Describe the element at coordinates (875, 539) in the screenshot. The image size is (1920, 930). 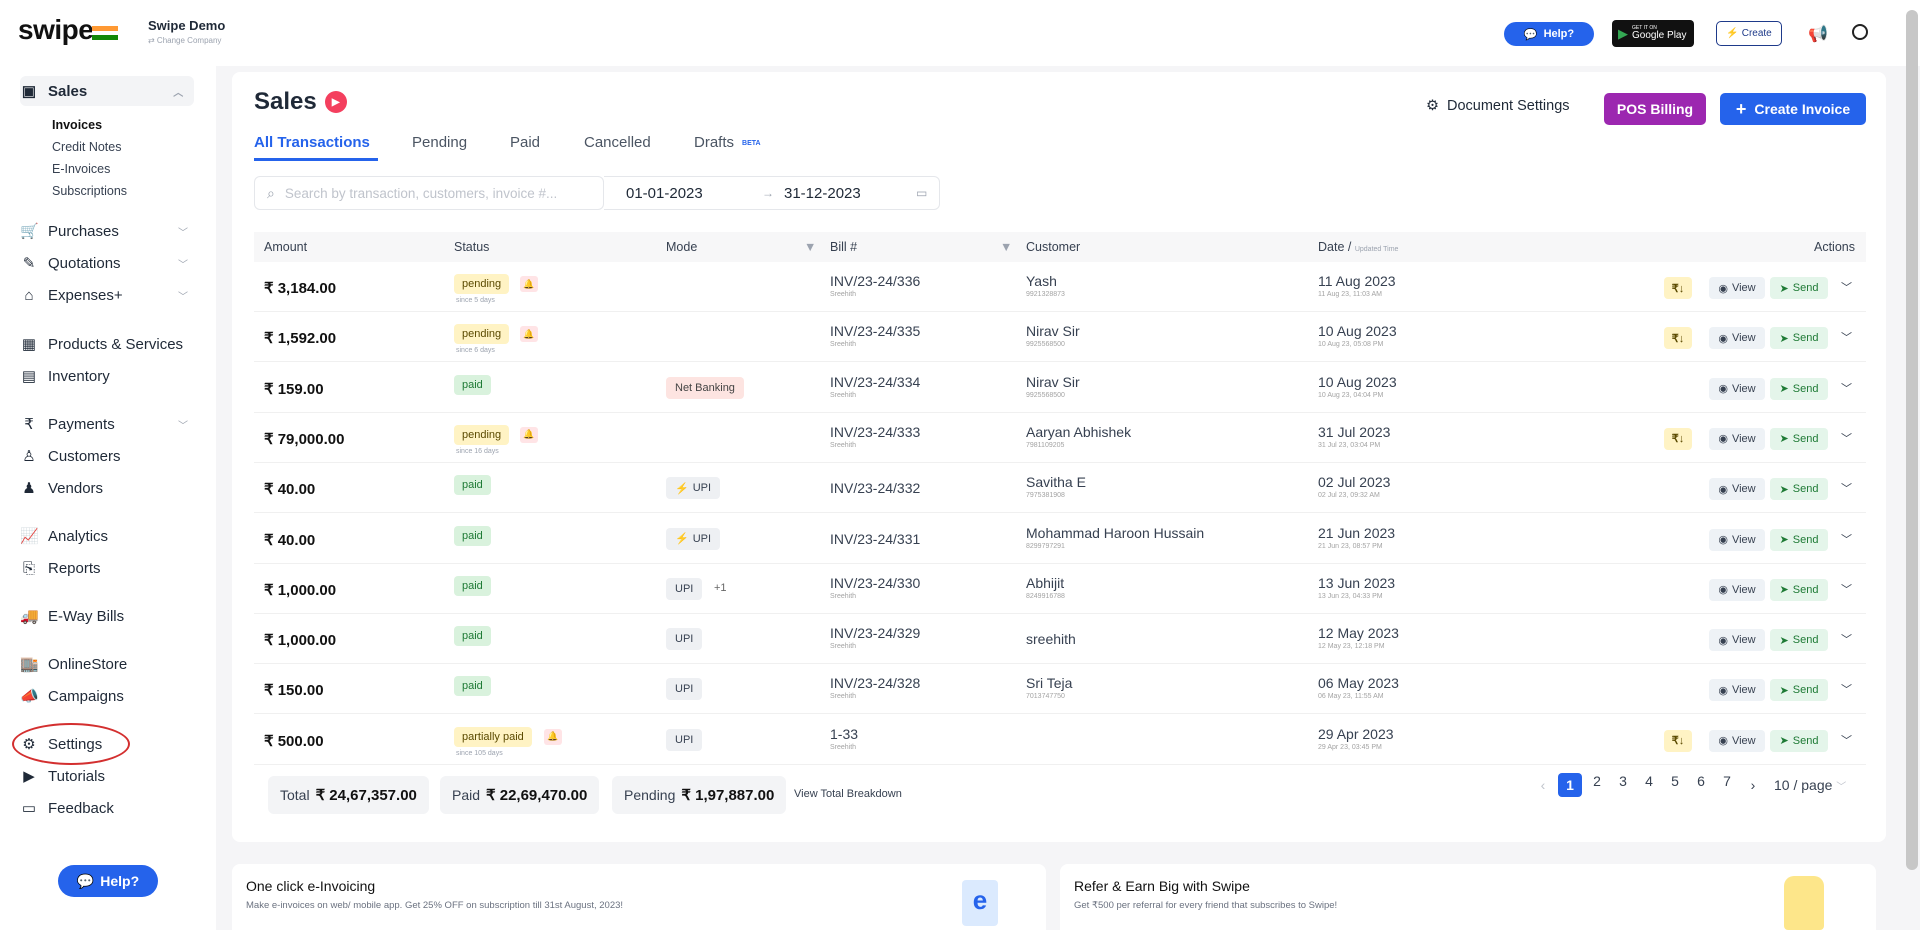
I see `bill-cell: INV/23-24/331` at that location.